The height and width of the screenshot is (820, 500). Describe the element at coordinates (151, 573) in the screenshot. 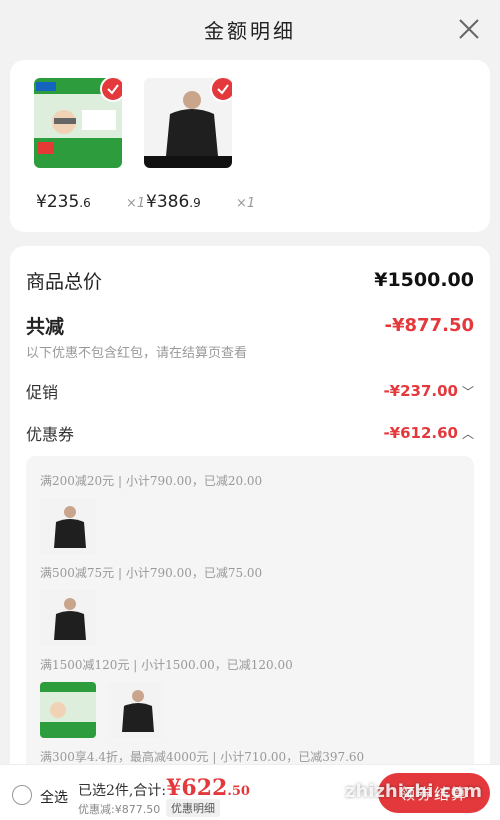

I see `coupon-rule: 满500减75元 | 小计790.00，已减75.00` at that location.